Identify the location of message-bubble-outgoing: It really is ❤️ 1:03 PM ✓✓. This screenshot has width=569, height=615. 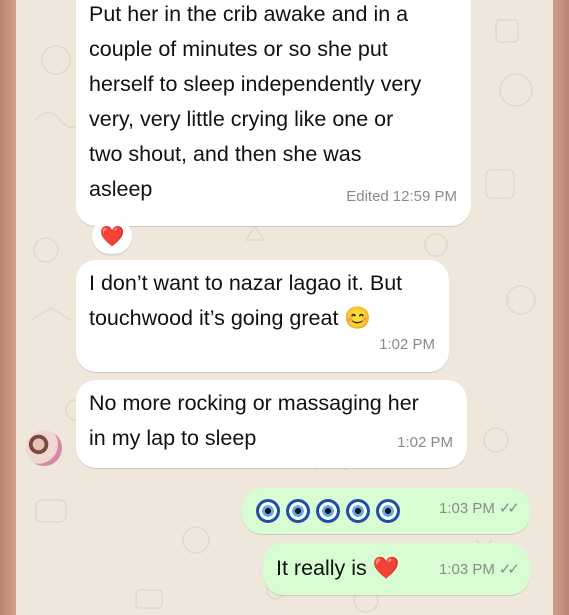
(396, 569).